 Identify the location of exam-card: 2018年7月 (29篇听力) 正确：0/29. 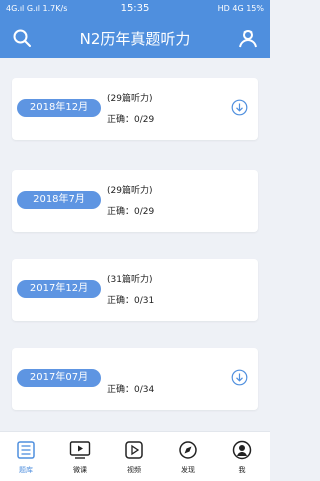
(135, 201).